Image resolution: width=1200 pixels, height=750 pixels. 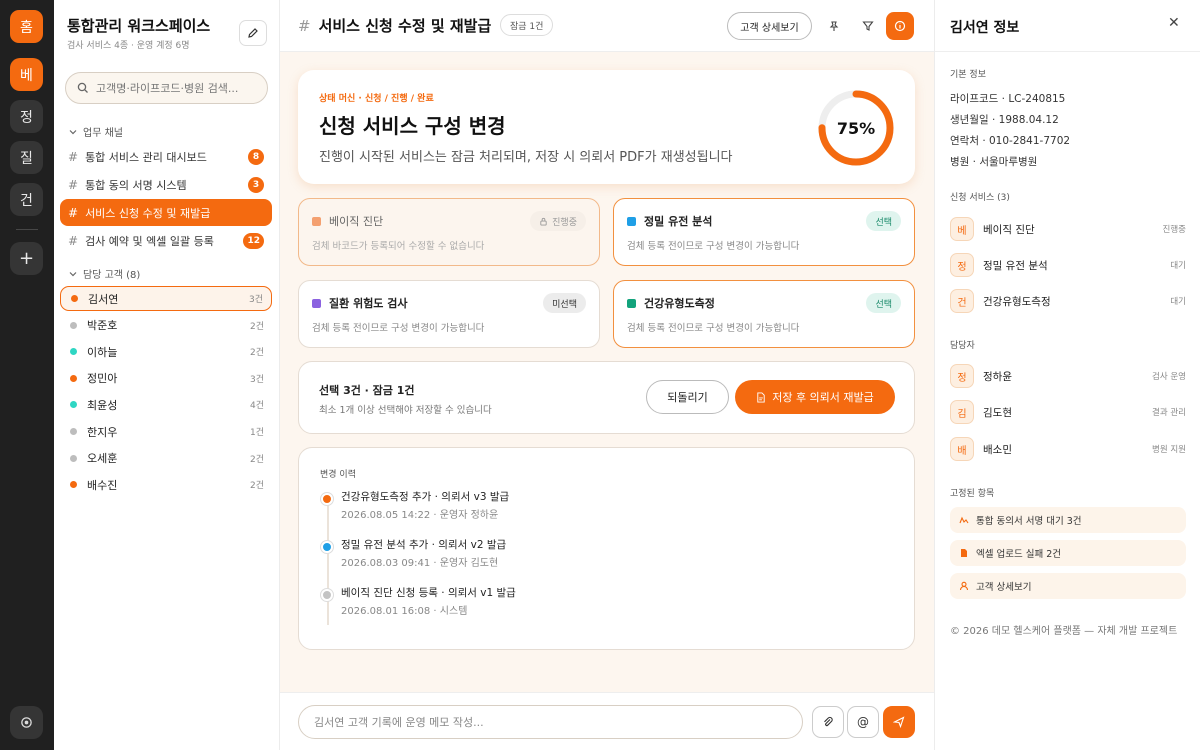 What do you see at coordinates (980, 198) in the screenshot?
I see `applied-services-label: 신청 서비스 (3)` at bounding box center [980, 198].